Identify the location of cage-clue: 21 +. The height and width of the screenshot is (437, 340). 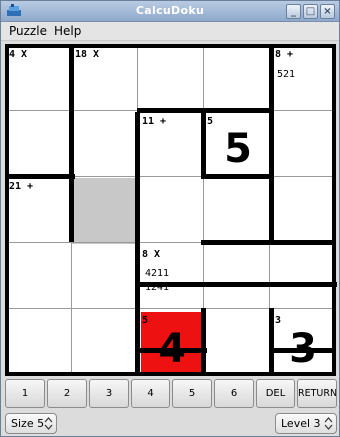
(21, 186).